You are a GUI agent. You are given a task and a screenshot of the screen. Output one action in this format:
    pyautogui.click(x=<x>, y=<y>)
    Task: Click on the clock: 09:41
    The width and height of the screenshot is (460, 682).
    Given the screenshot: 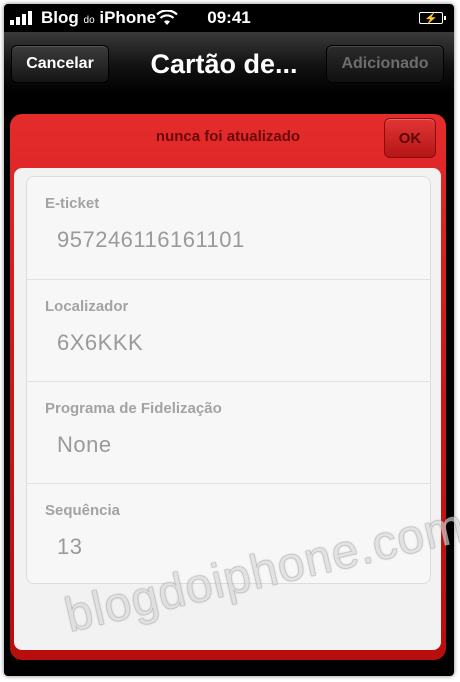 What is the action you would take?
    pyautogui.click(x=229, y=17)
    